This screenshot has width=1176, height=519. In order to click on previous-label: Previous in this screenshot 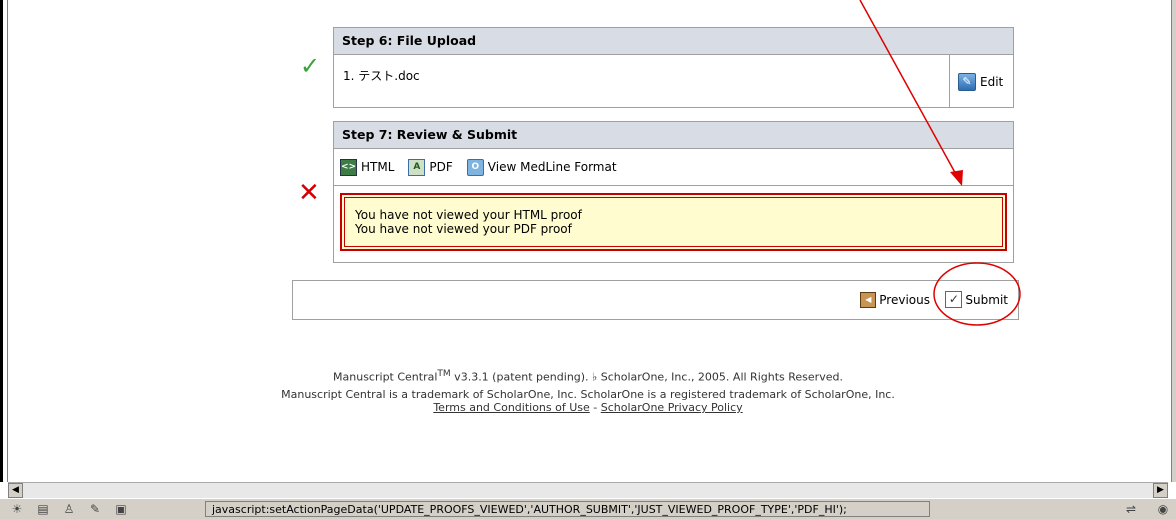, I will do `click(904, 300)`.